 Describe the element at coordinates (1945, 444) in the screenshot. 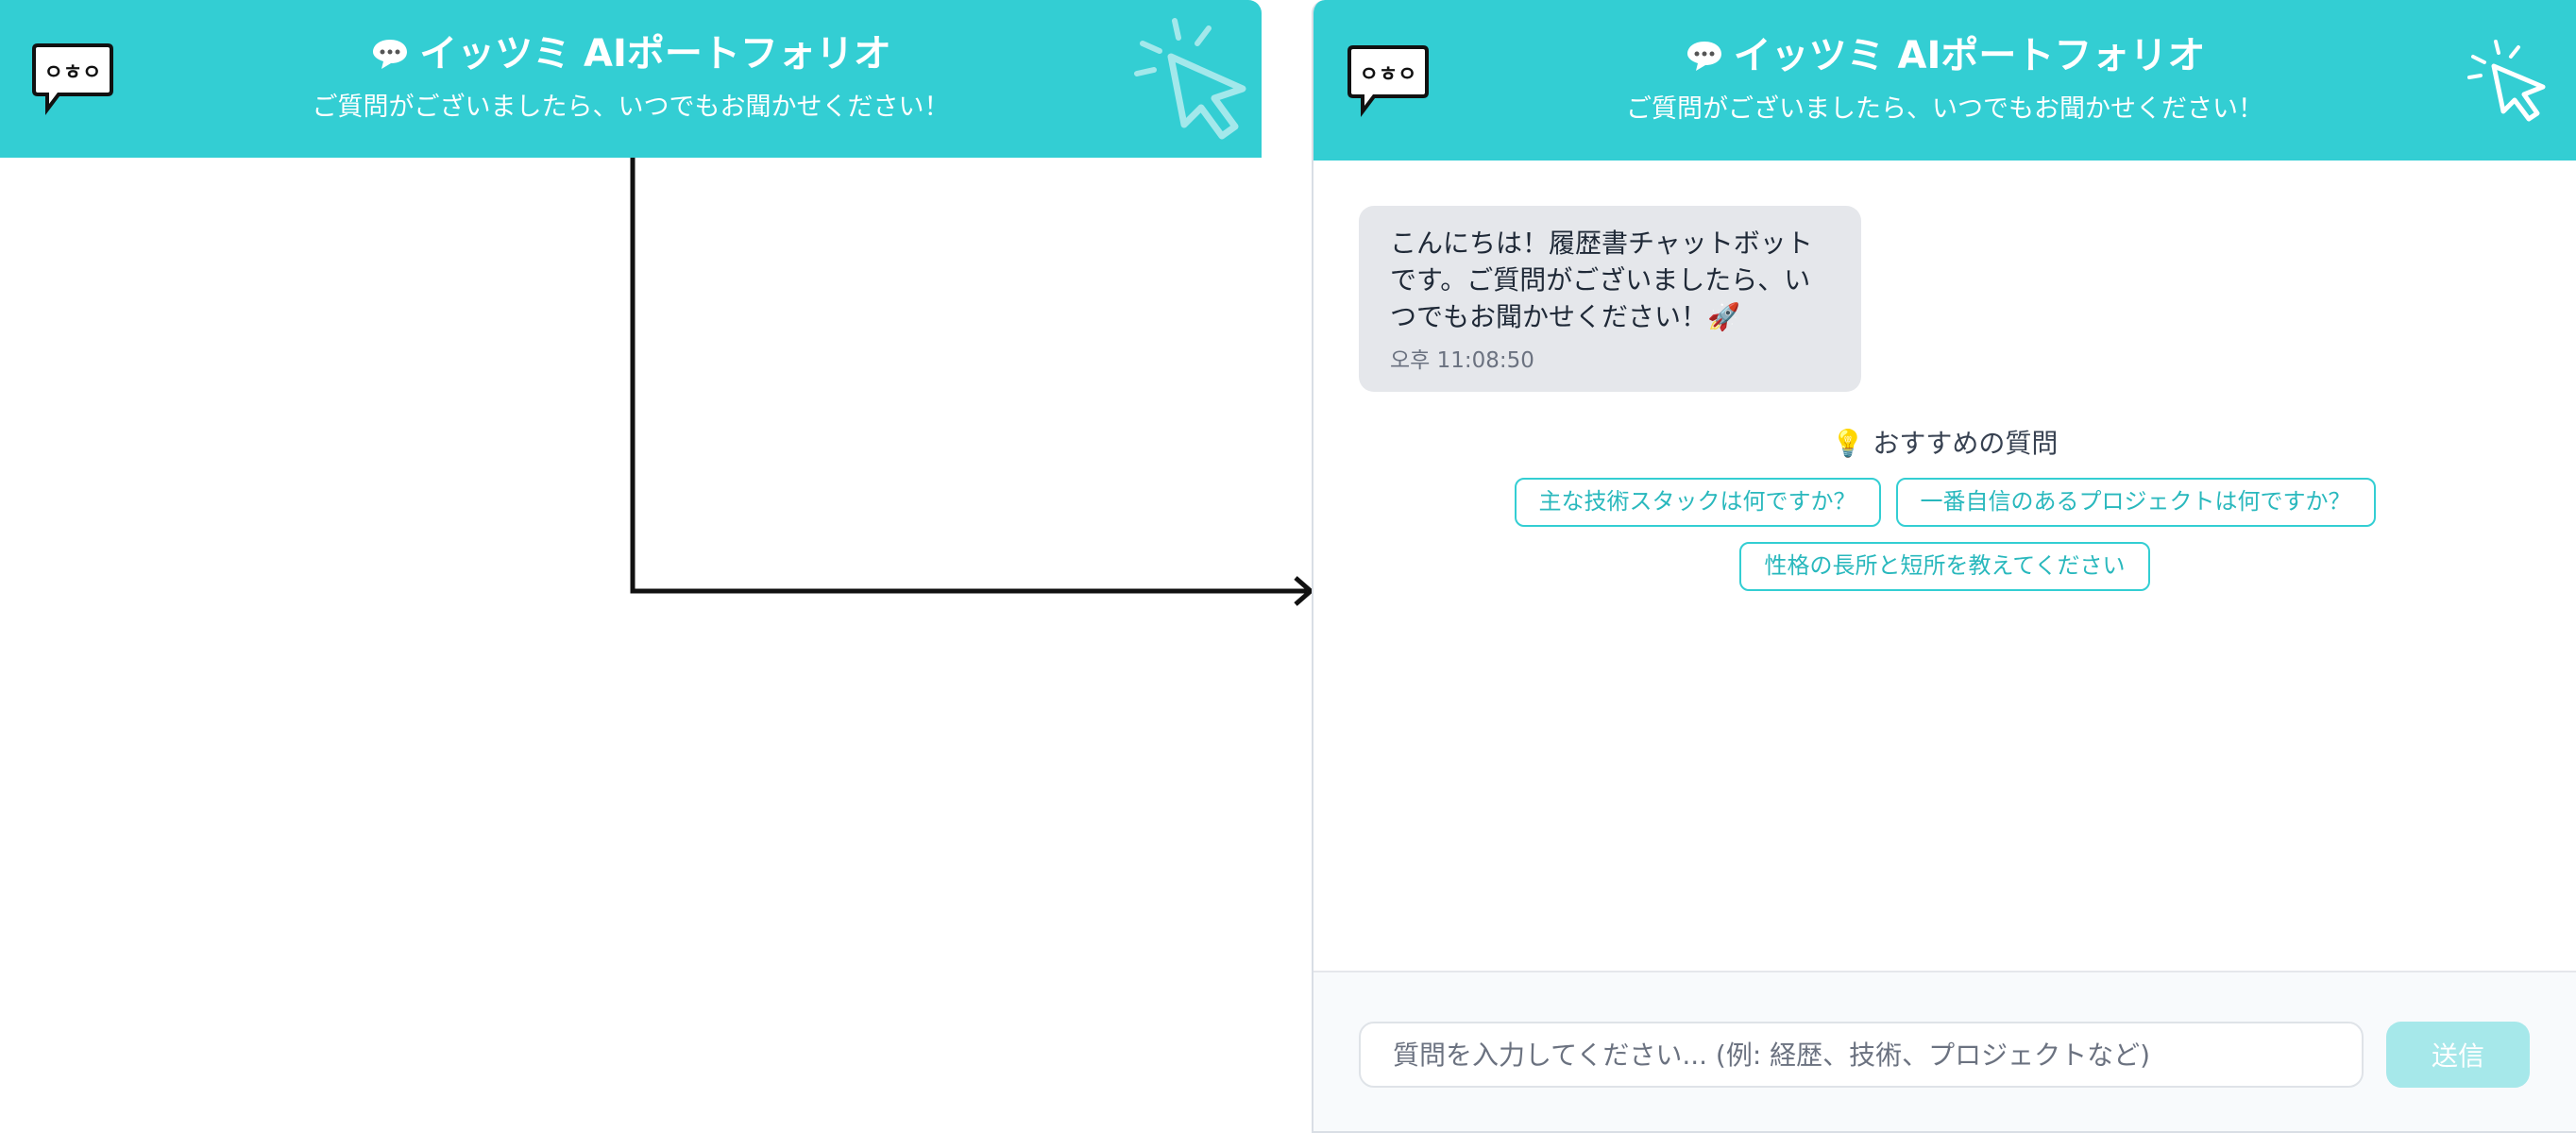

I see `suggestions-title: 💡 おすすめの質問` at that location.